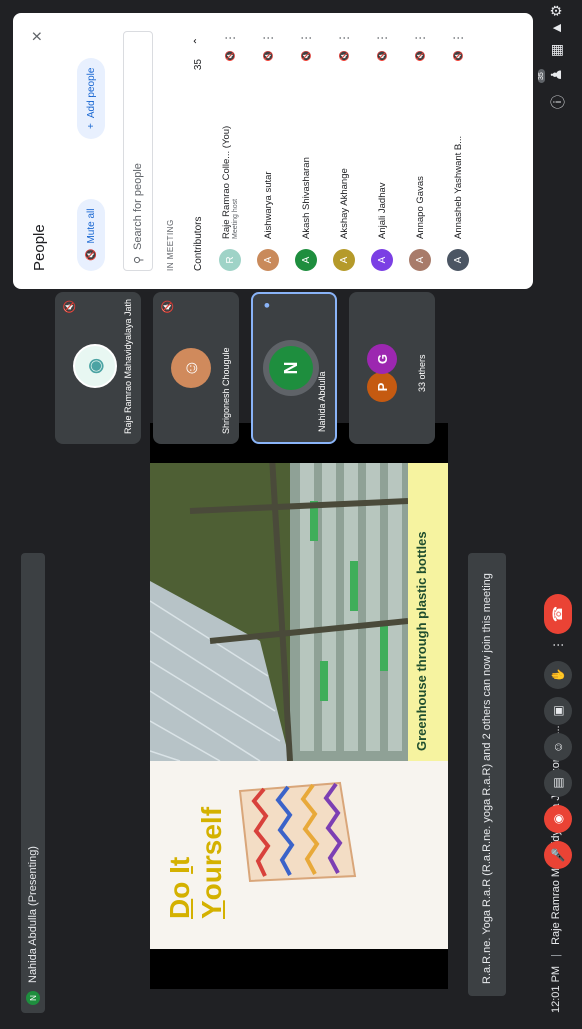  Describe the element at coordinates (138, 259) in the screenshot. I see `search-icon: ⚲` at that location.